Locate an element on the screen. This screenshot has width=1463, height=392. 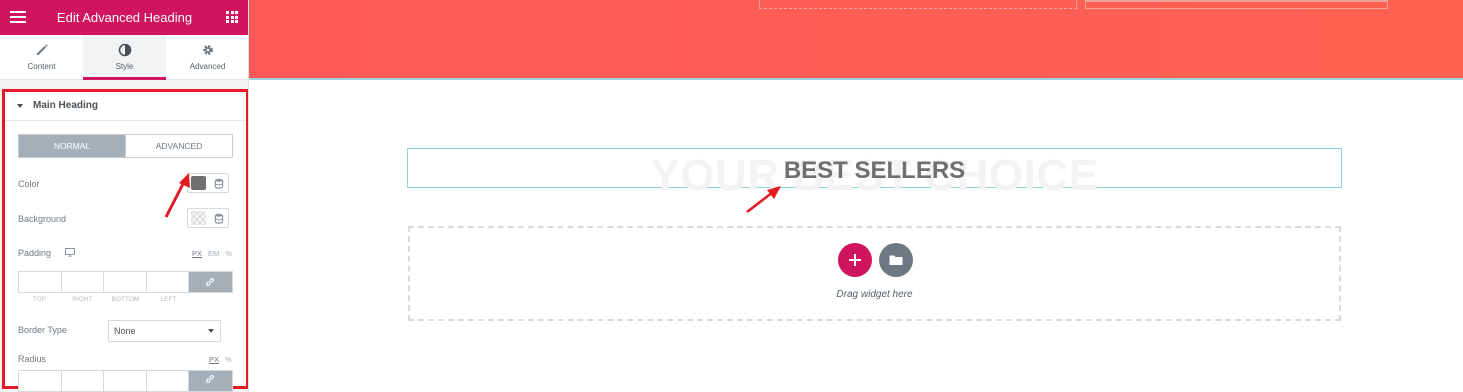
sidebar-title: Edit Advanced Heading is located at coordinates (124, 17).